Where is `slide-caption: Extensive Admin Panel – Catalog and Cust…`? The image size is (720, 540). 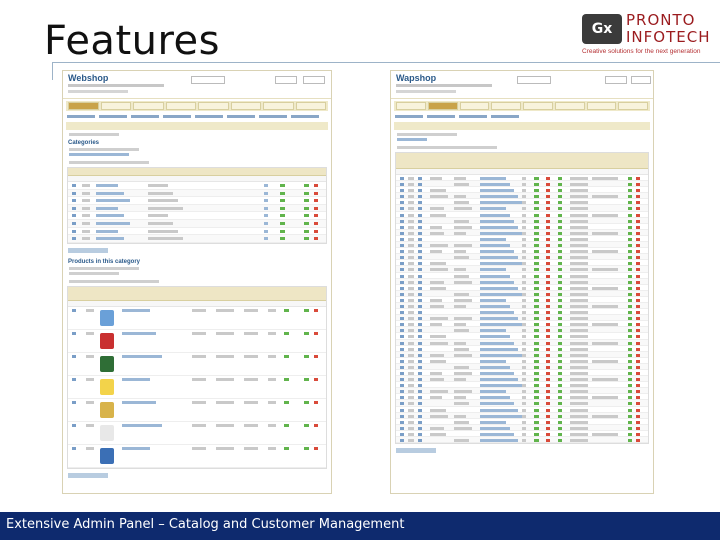
slide-caption: Extensive Admin Panel – Catalog and Cust… is located at coordinates (205, 524).